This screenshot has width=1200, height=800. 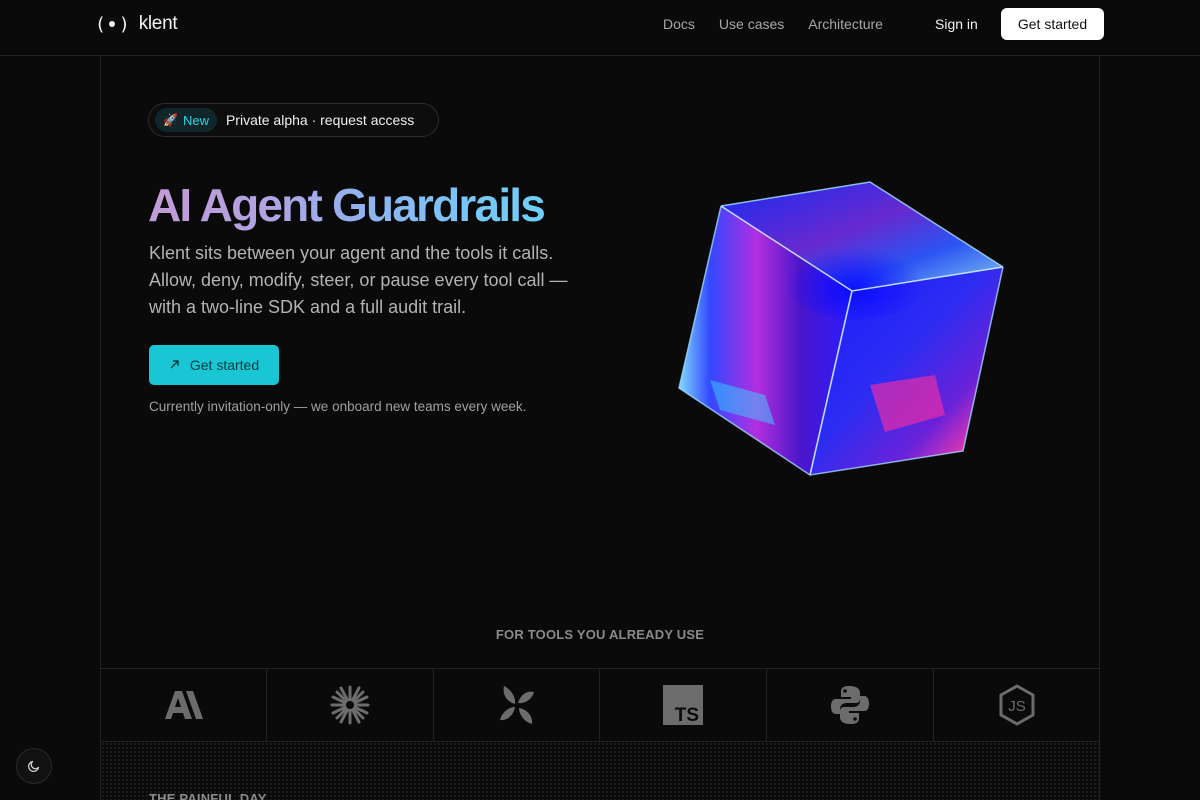 What do you see at coordinates (170, 120) in the screenshot?
I see `rocket-icon: 🚀` at bounding box center [170, 120].